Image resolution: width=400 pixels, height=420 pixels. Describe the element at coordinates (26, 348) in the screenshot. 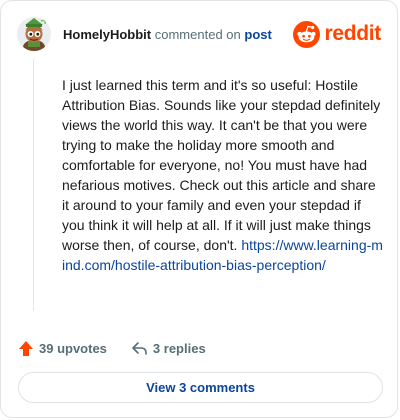

I see `upvote-arrow-icon` at that location.